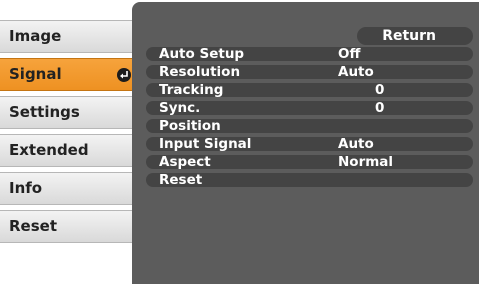 The image size is (479, 284). What do you see at coordinates (309, 126) in the screenshot?
I see `setting-row-position: Position` at bounding box center [309, 126].